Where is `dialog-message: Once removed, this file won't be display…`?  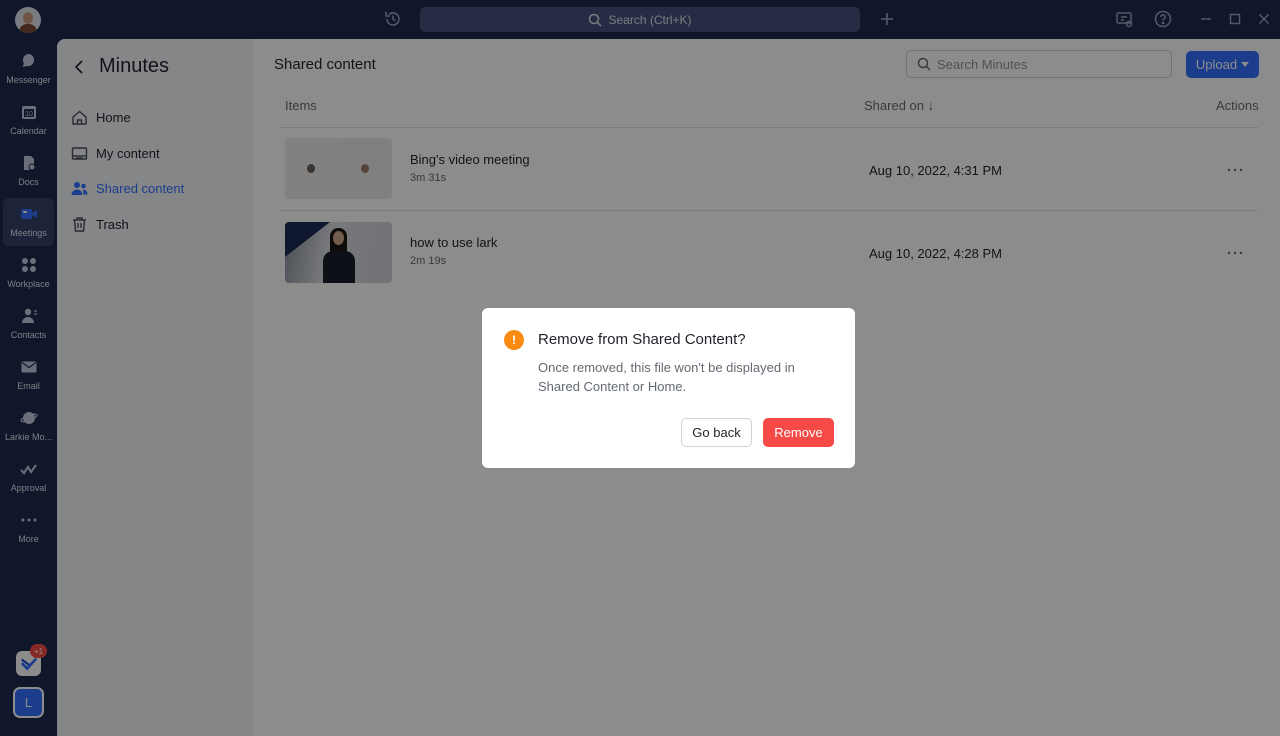
dialog-message: Once removed, this file won't be display… is located at coordinates (666, 377).